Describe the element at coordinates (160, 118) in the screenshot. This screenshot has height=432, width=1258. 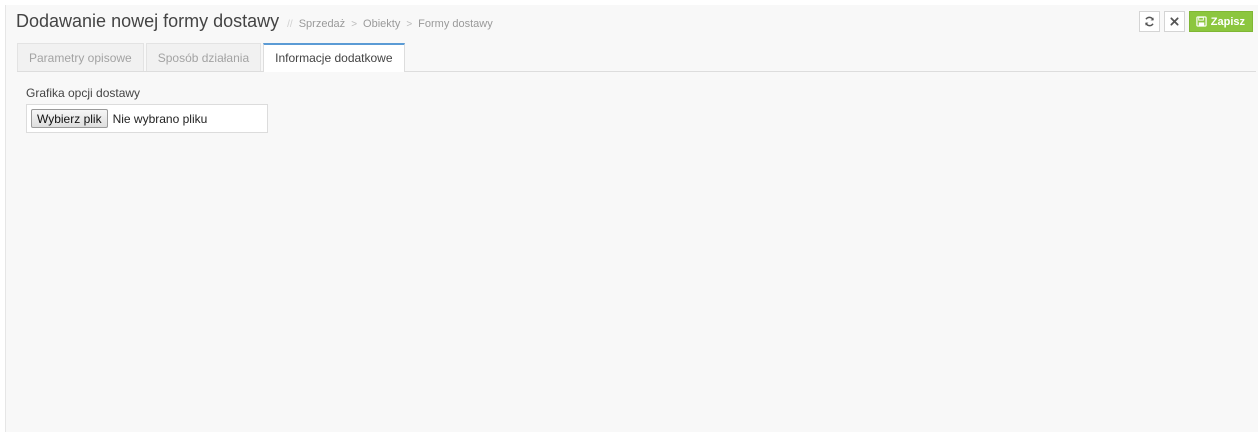
I see `file-status-text: Nie wybrano pliku` at that location.